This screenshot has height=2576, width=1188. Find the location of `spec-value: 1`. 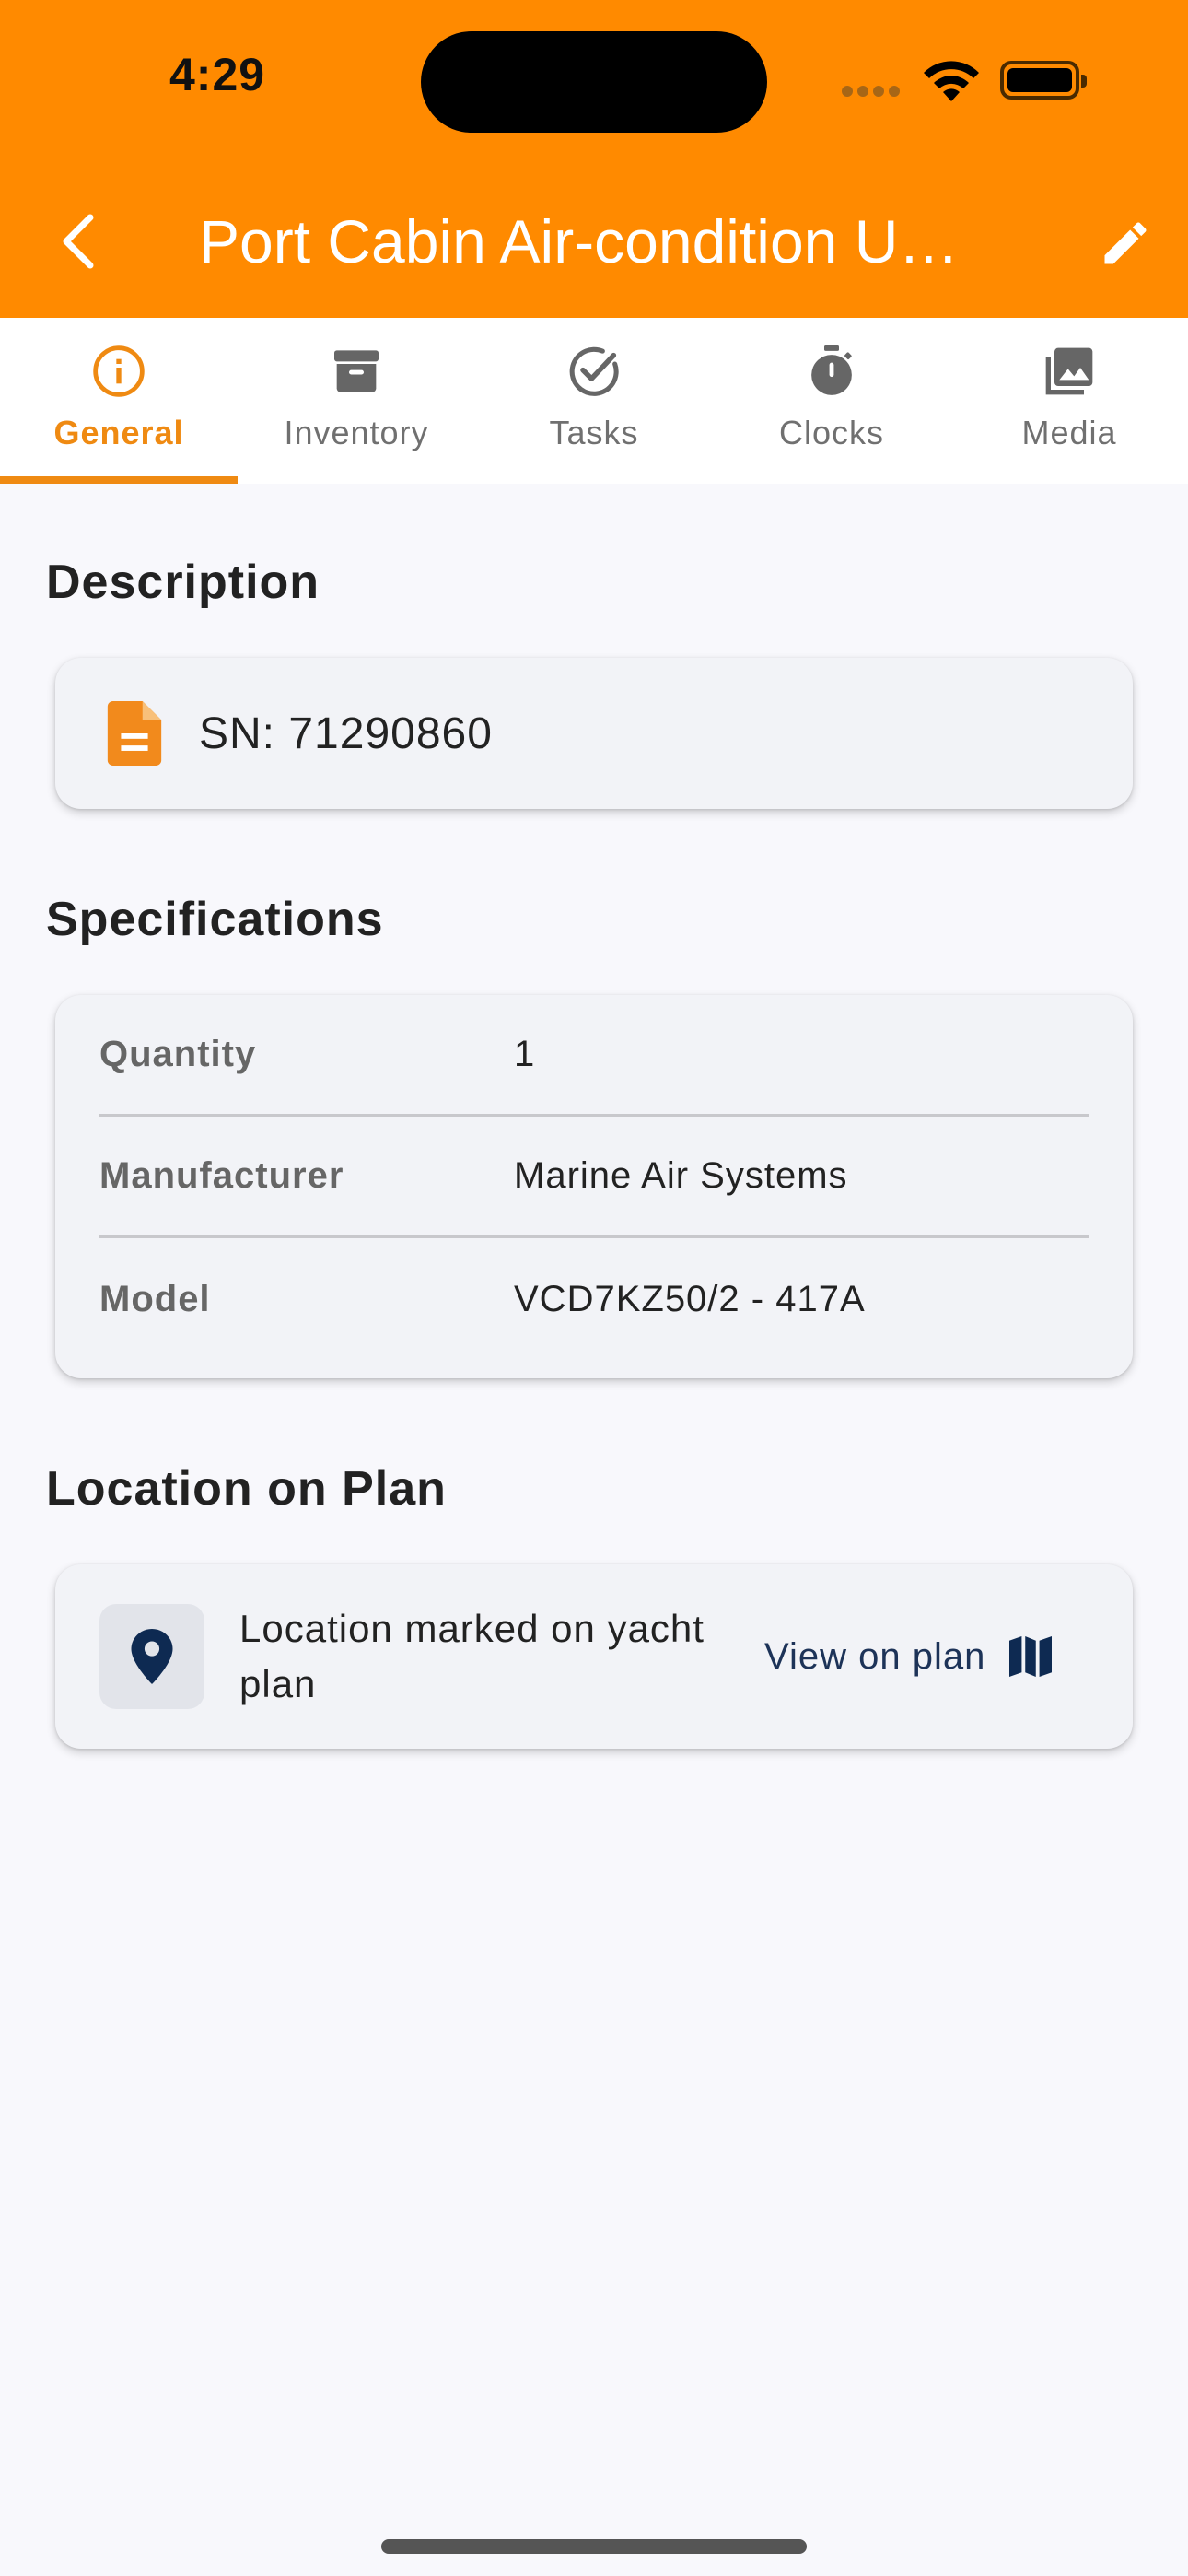

spec-value: 1 is located at coordinates (525, 1054).